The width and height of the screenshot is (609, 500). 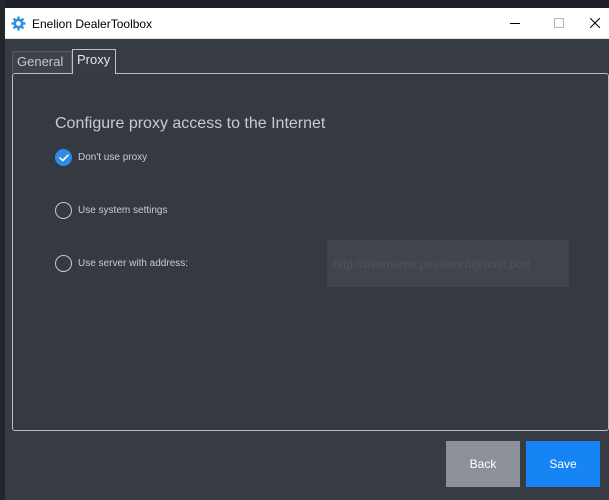 I want to click on title-bar: Enelion DealerToolbox, so click(x=307, y=23).